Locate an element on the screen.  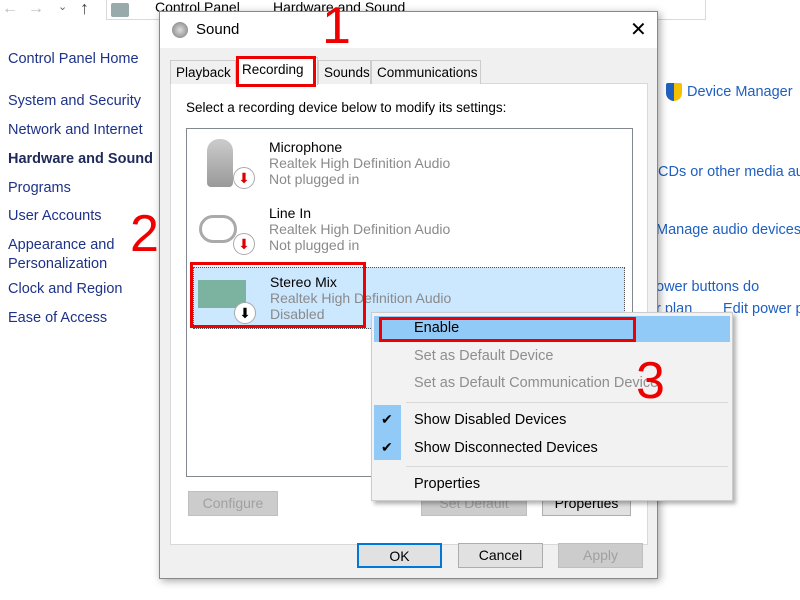
nav-user-accounts: User Accounts is located at coordinates (55, 216).